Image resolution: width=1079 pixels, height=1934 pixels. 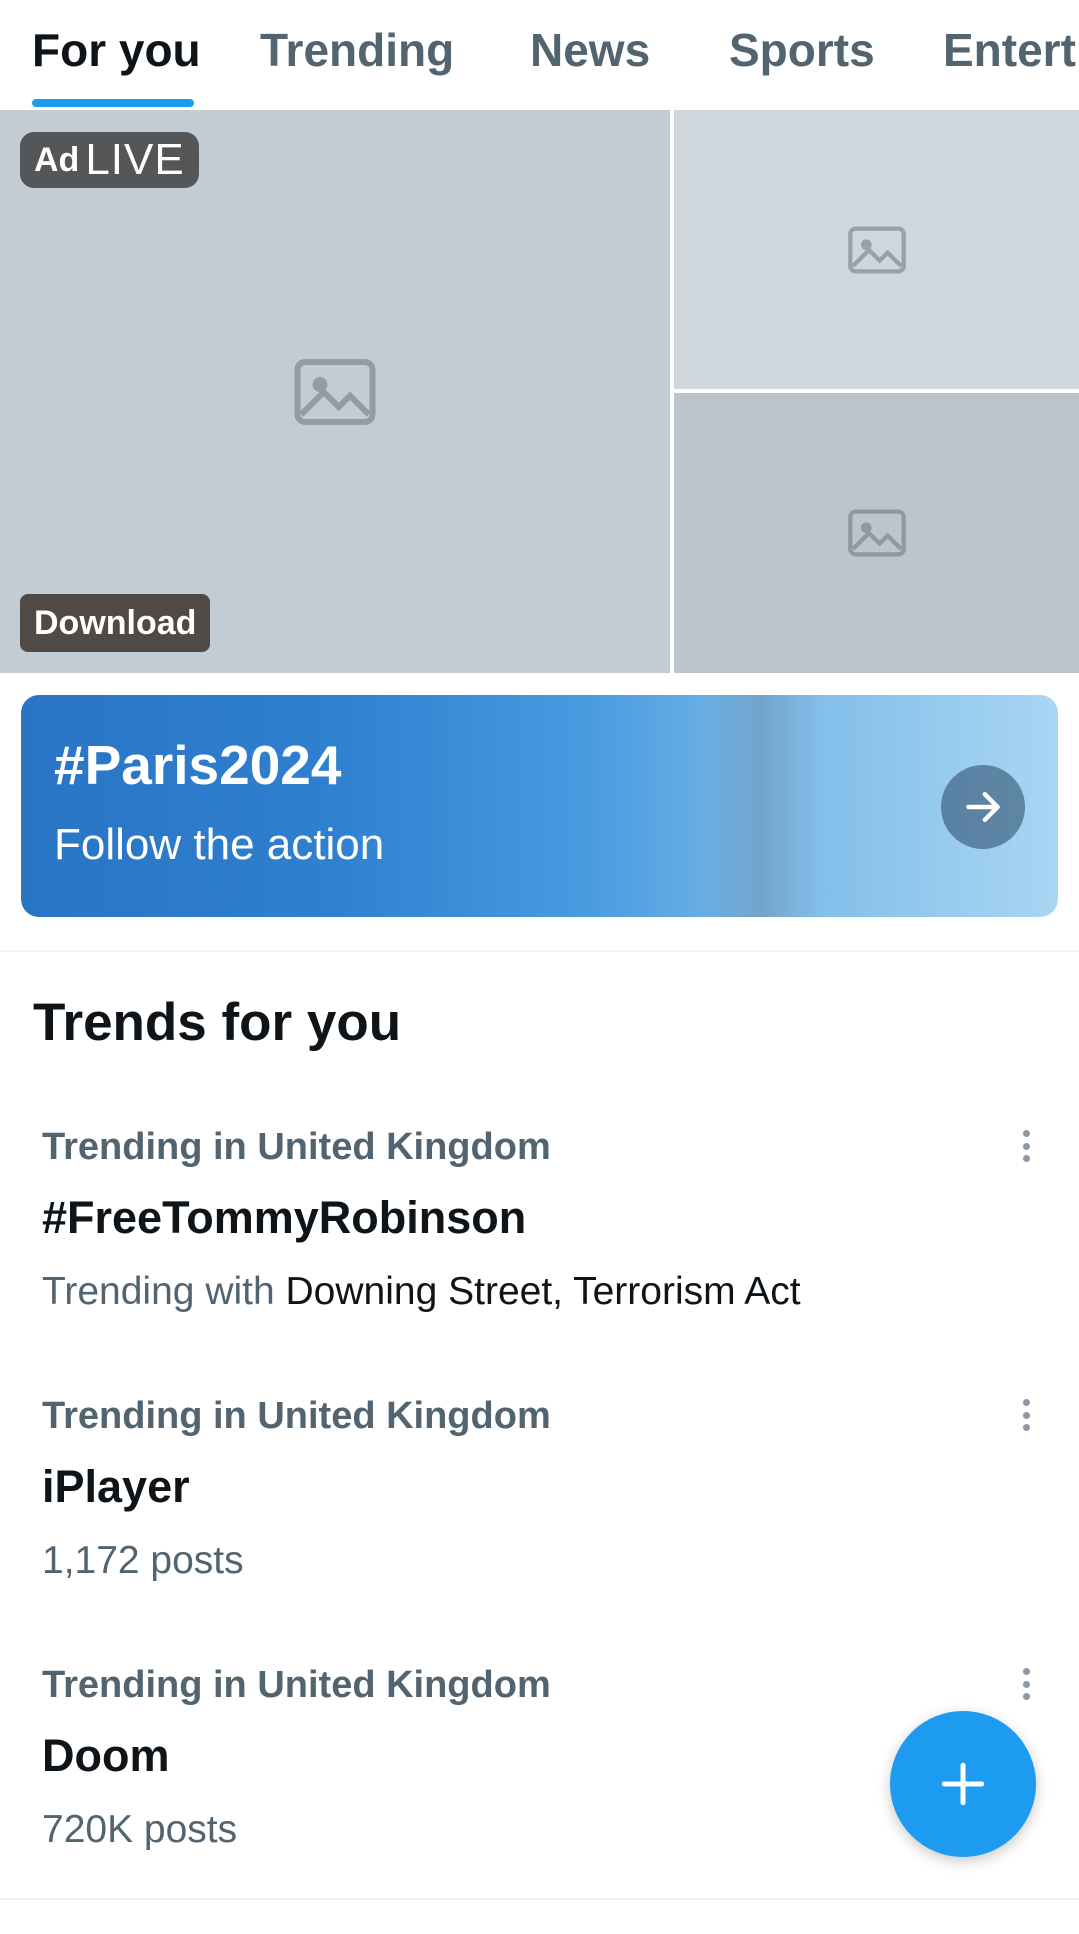 I want to click on paris2024-event-banner: #Paris2024 Follow the action, so click(x=539, y=806).